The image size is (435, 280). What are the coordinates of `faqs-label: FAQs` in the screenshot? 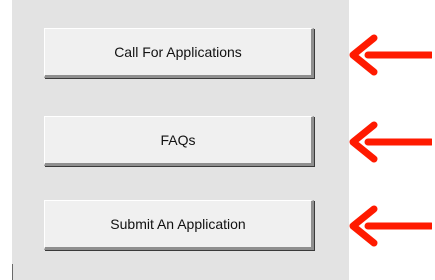 It's located at (178, 140).